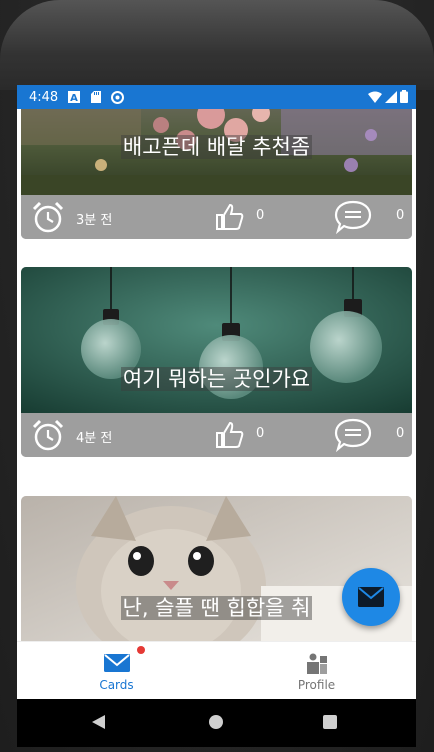 The height and width of the screenshot is (752, 434). I want to click on sync-icon, so click(118, 97).